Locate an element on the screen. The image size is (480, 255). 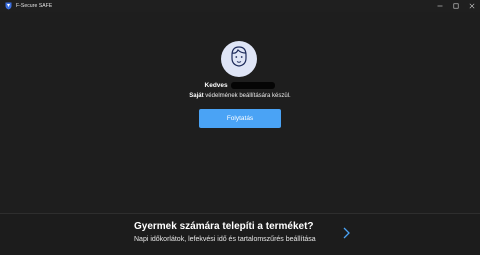
window-controls is located at coordinates (456, 6).